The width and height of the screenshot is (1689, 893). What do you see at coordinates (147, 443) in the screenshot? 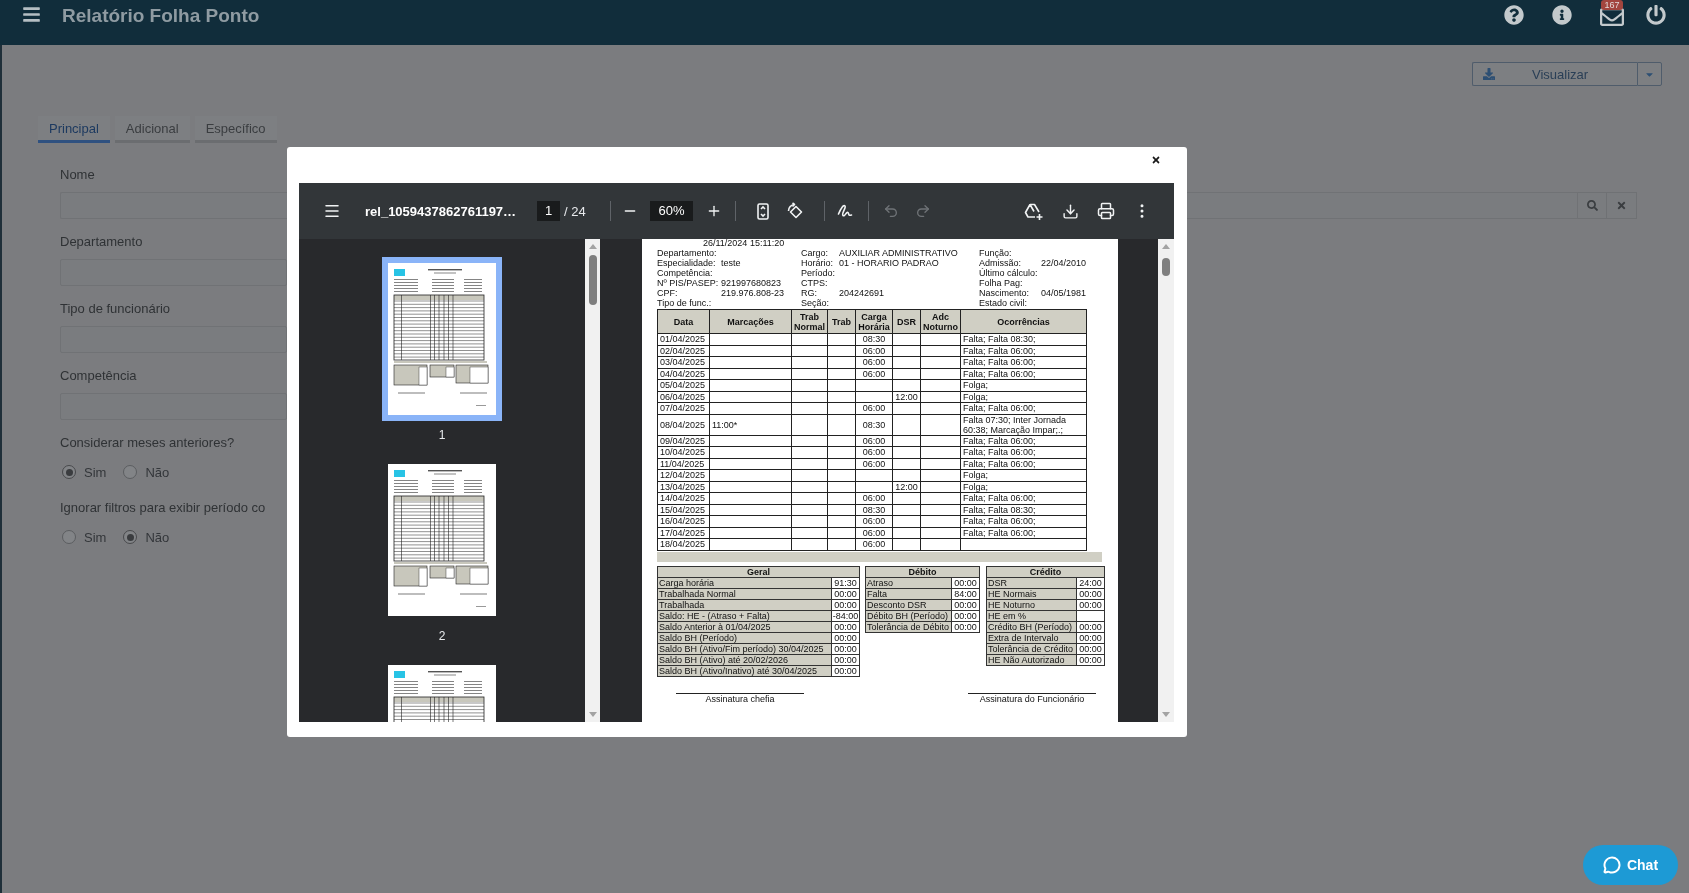
I see `question-label: Considerar meses anteriores?` at bounding box center [147, 443].